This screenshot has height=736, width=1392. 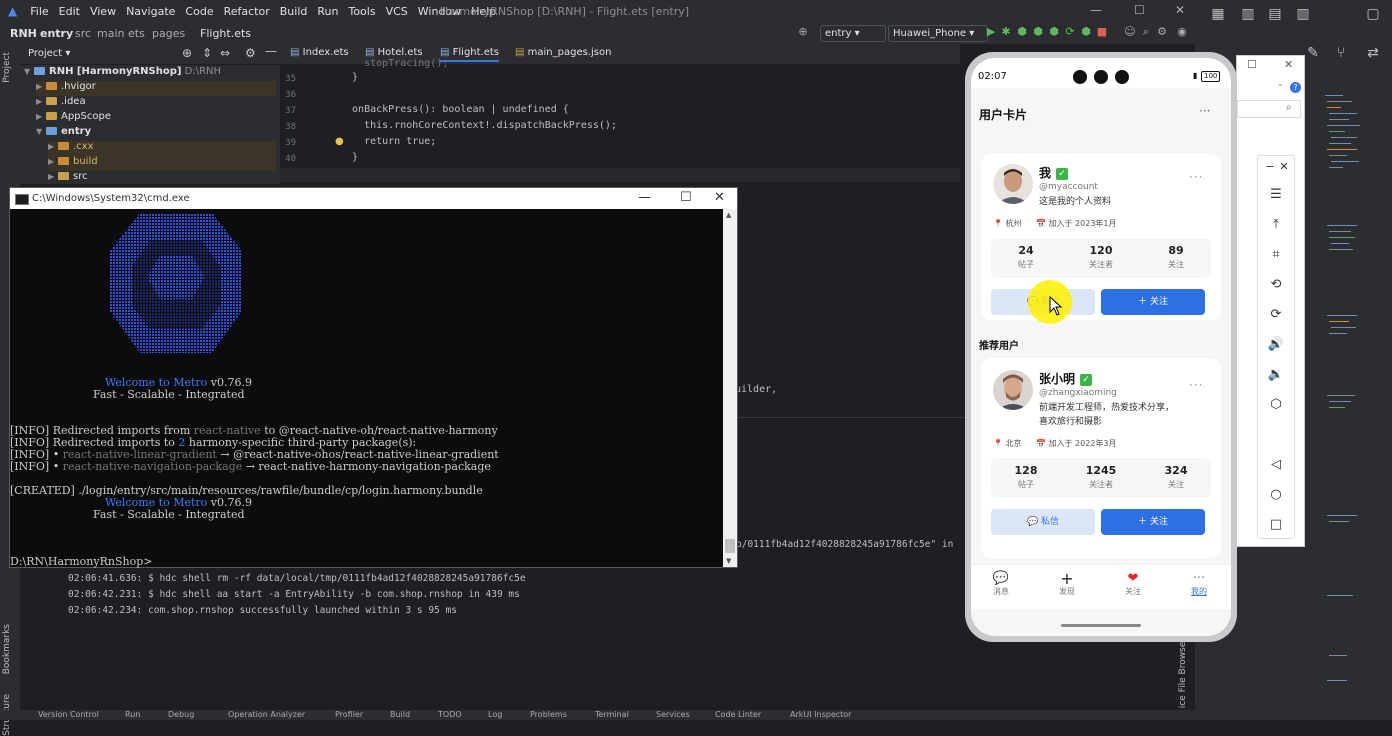 What do you see at coordinates (1101, 477) in the screenshot?
I see `stat-followers: 1245 关注者` at bounding box center [1101, 477].